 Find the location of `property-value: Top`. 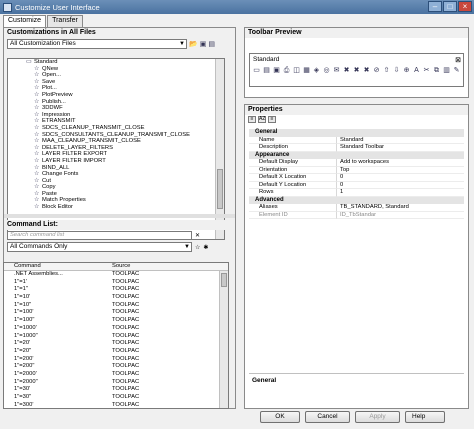

property-value: Top is located at coordinates (400, 170).